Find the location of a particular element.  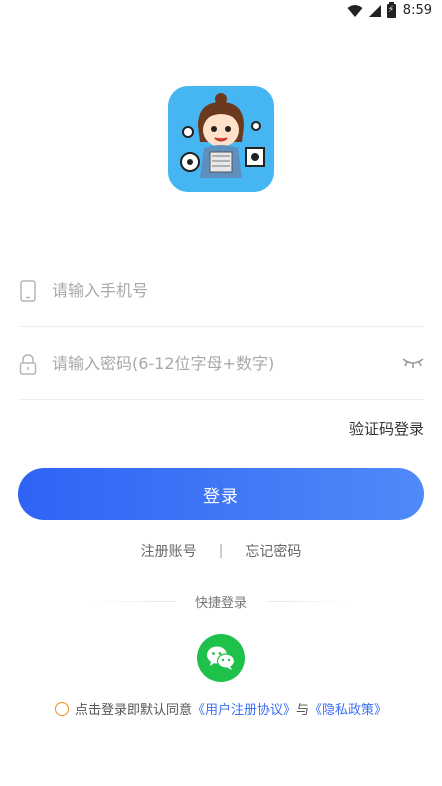

password-input is located at coordinates (217, 363).